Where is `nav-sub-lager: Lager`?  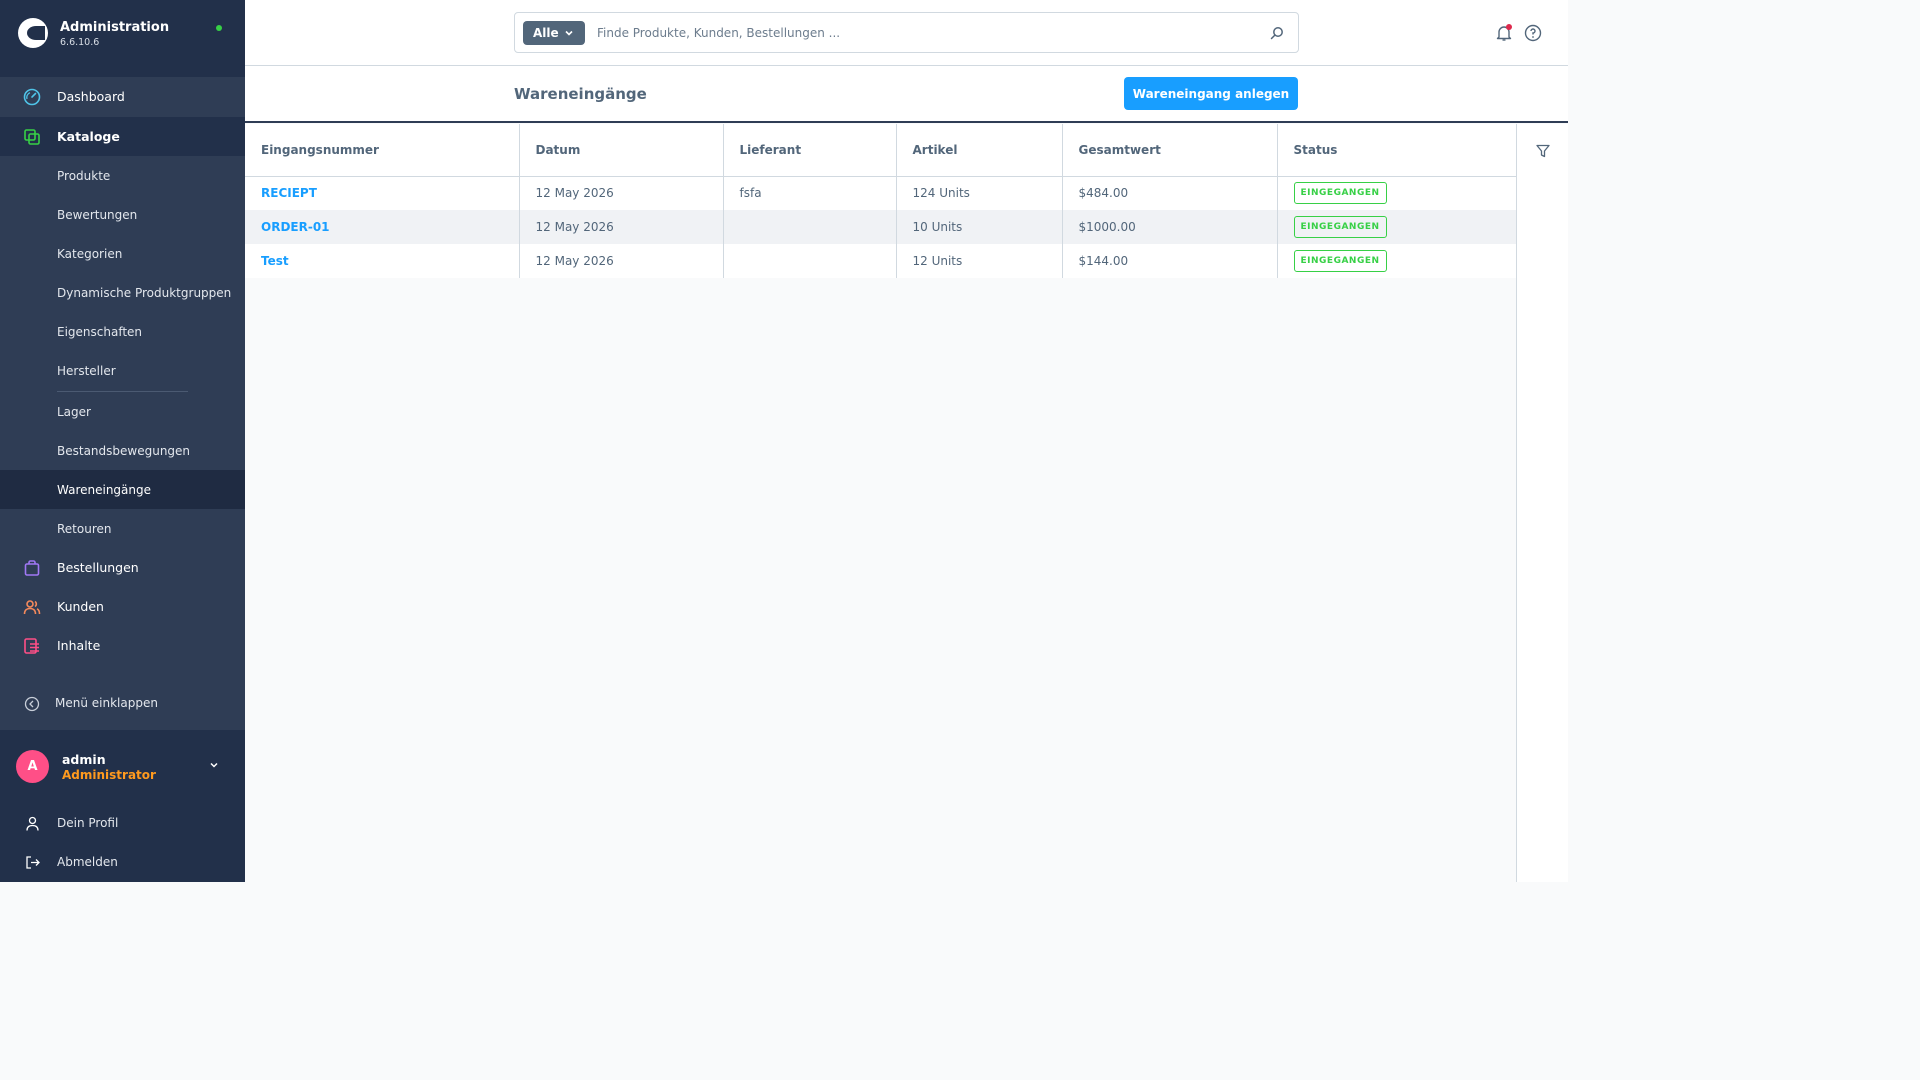
nav-sub-lager: Lager is located at coordinates (122, 411).